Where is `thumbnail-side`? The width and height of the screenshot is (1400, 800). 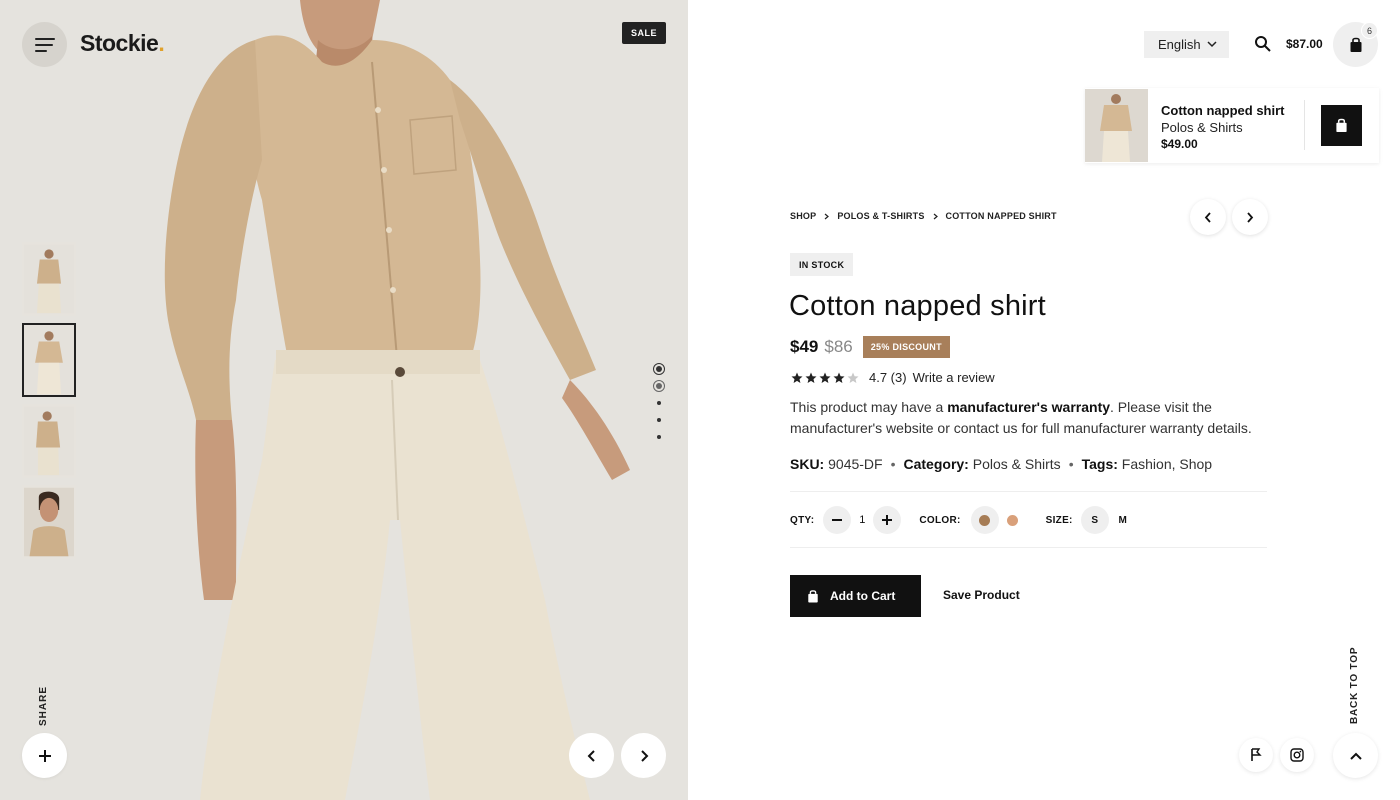 thumbnail-side is located at coordinates (49, 441).